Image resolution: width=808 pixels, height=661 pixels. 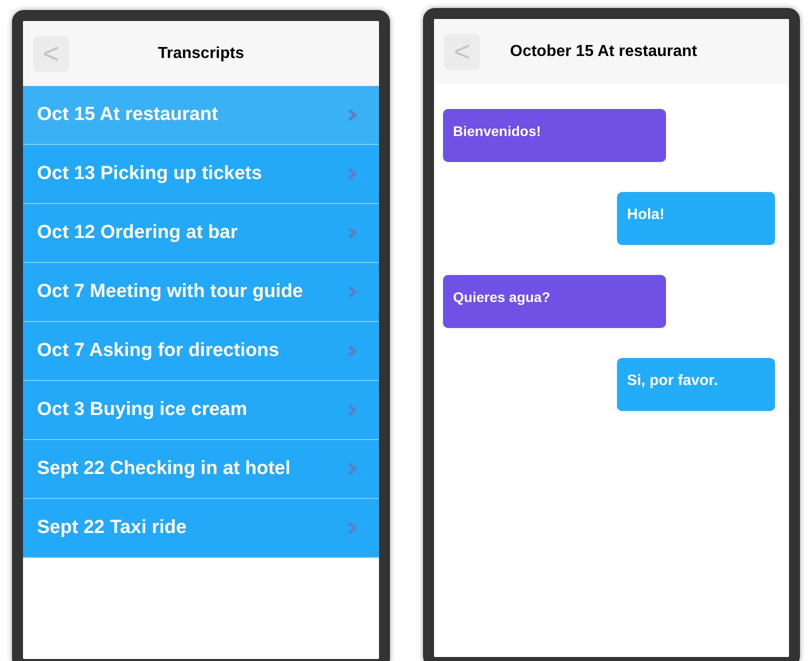 I want to click on transcript-item: Oct 3 Buying ice cream, so click(x=201, y=410).